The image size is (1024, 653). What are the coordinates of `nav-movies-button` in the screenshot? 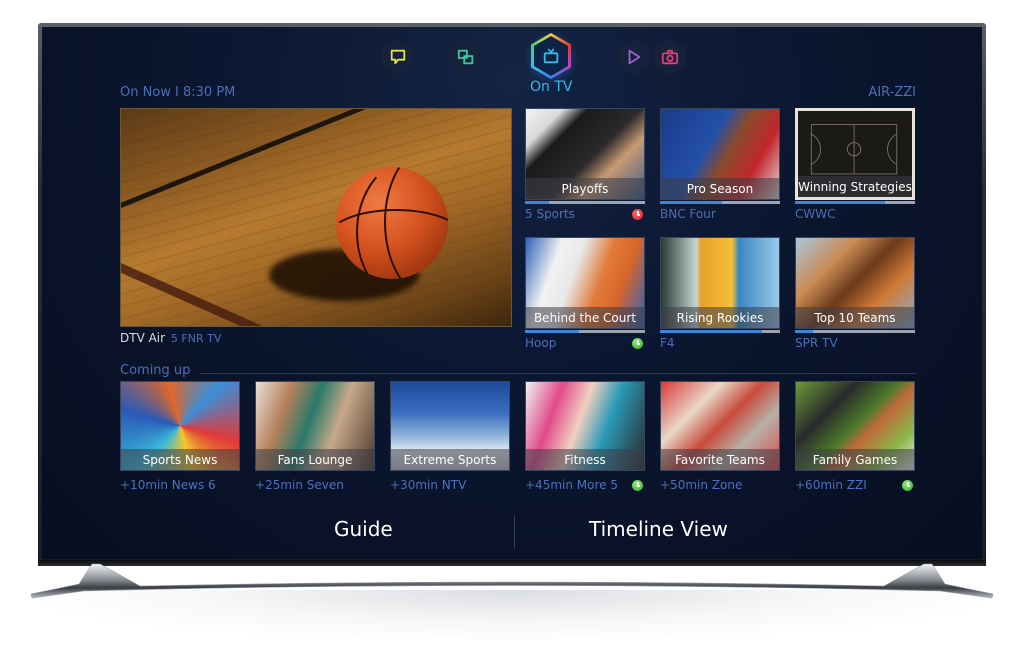 It's located at (634, 57).